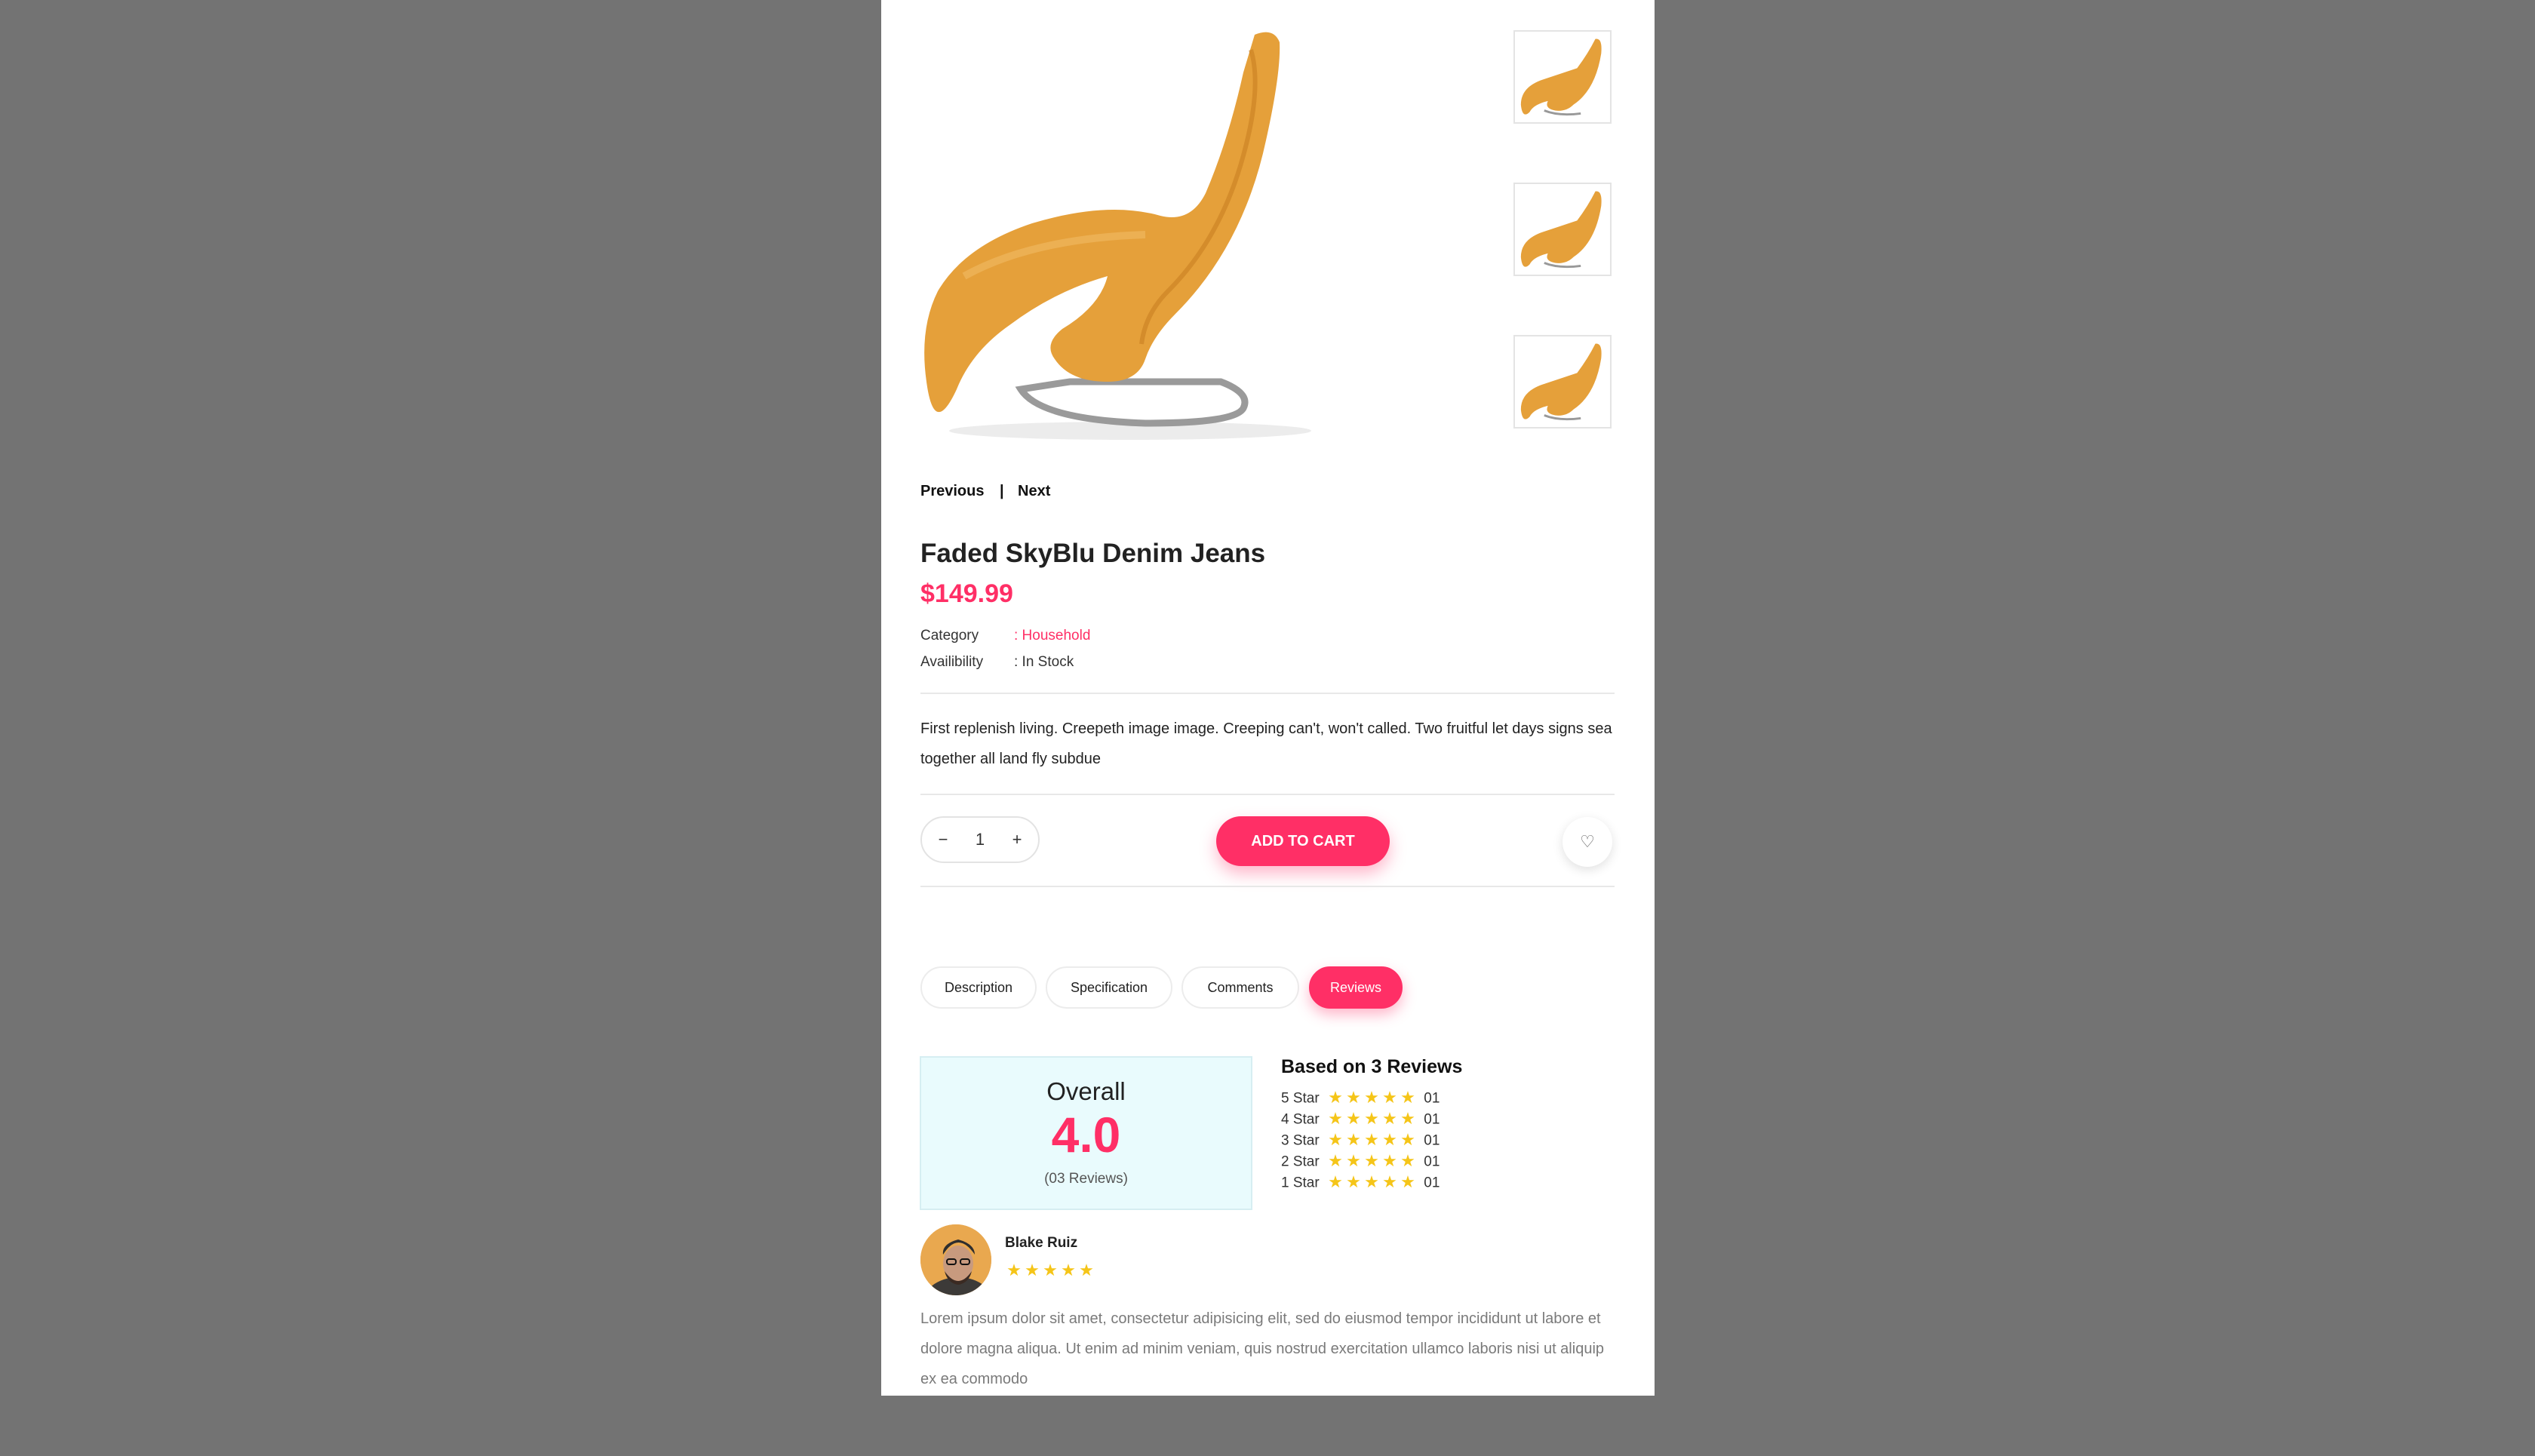 Image resolution: width=2535 pixels, height=1456 pixels. Describe the element at coordinates (1017, 840) in the screenshot. I see `increase-button: +` at that location.